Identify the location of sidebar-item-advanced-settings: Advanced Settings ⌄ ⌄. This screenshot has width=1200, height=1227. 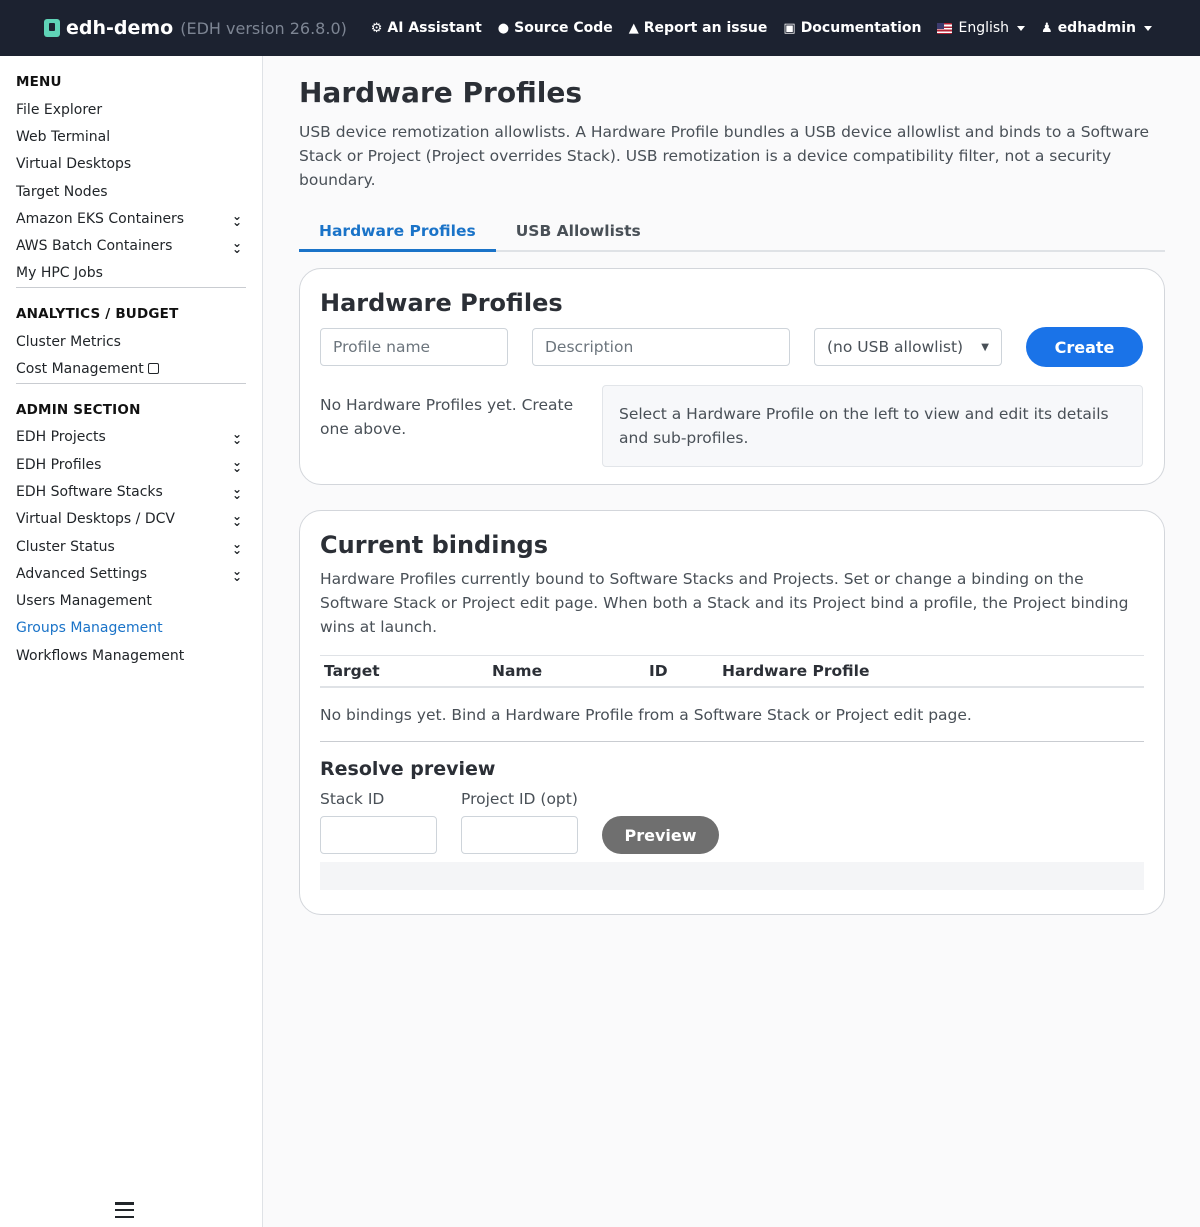
(131, 573).